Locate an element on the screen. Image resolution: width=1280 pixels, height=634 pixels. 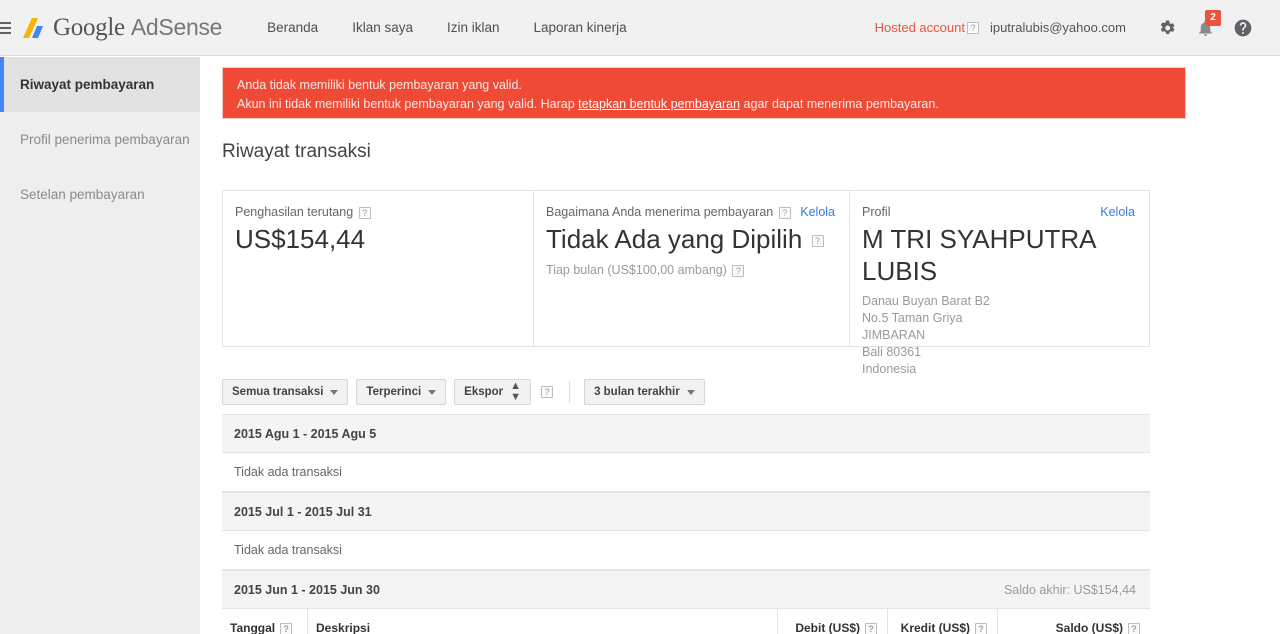
address-line: JIMBARAN is located at coordinates (894, 335).